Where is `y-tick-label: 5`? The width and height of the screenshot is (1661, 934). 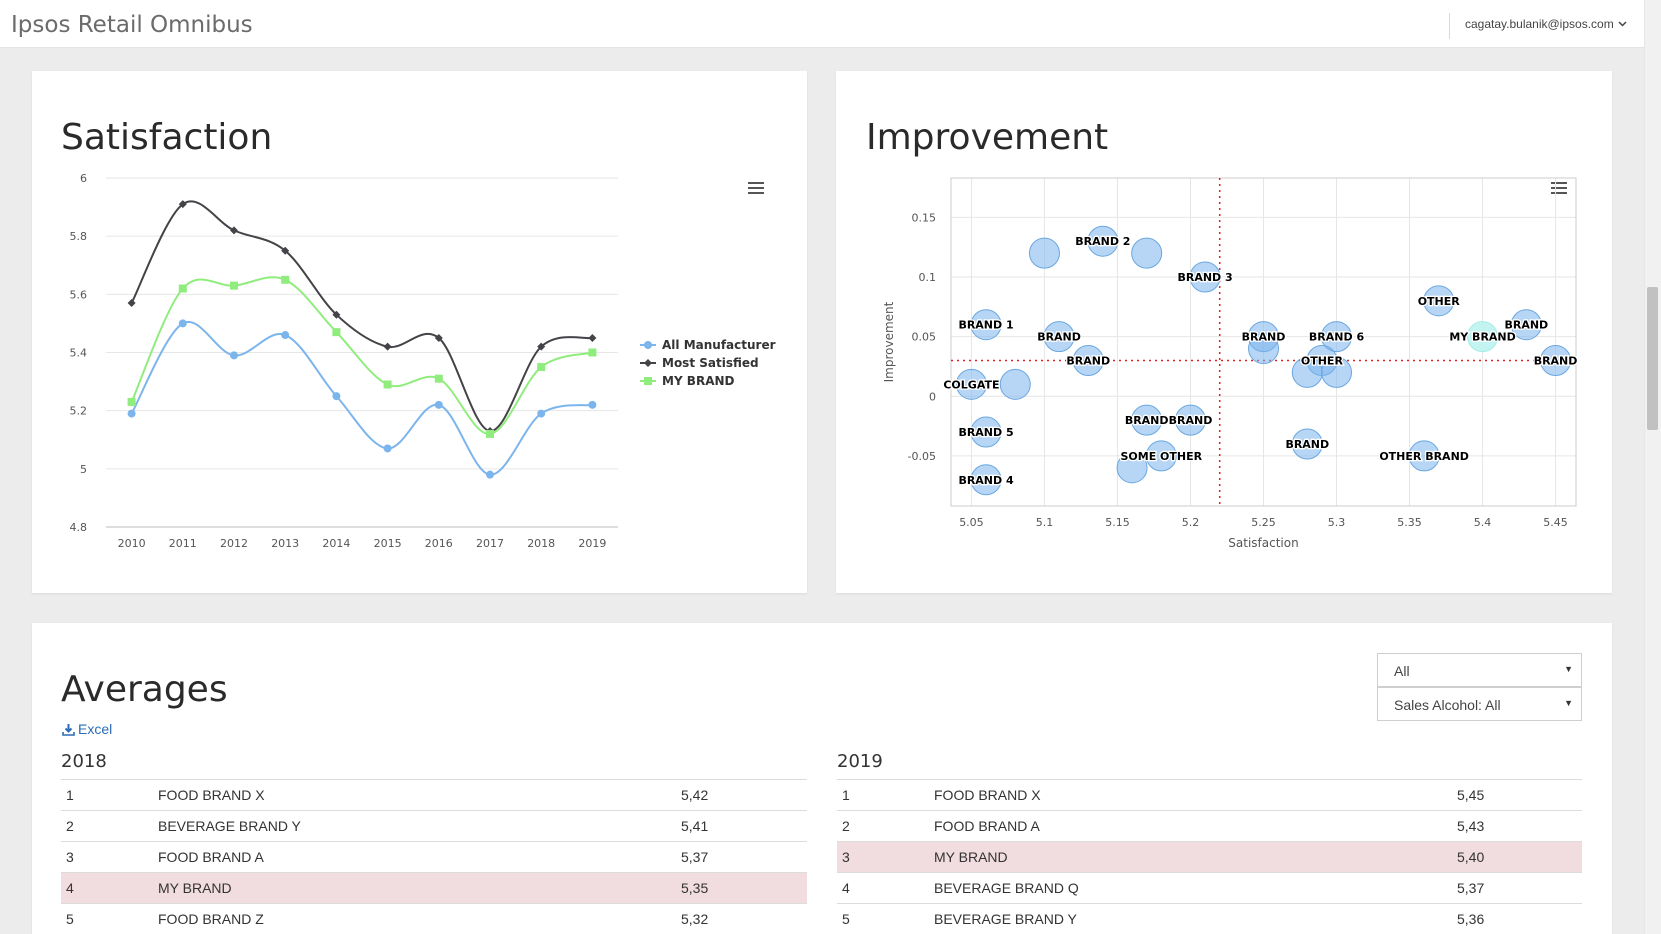 y-tick-label: 5 is located at coordinates (83, 469).